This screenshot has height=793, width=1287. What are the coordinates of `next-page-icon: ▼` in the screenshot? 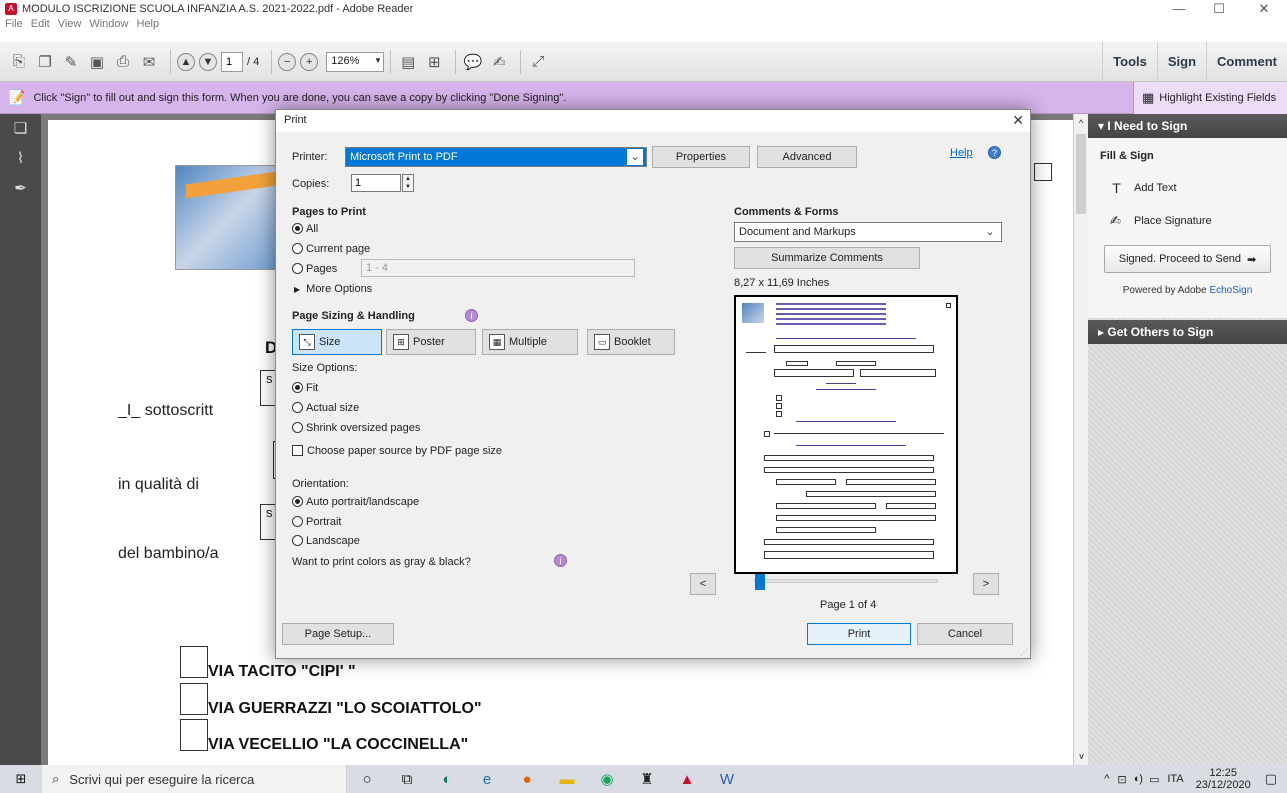 It's located at (208, 61).